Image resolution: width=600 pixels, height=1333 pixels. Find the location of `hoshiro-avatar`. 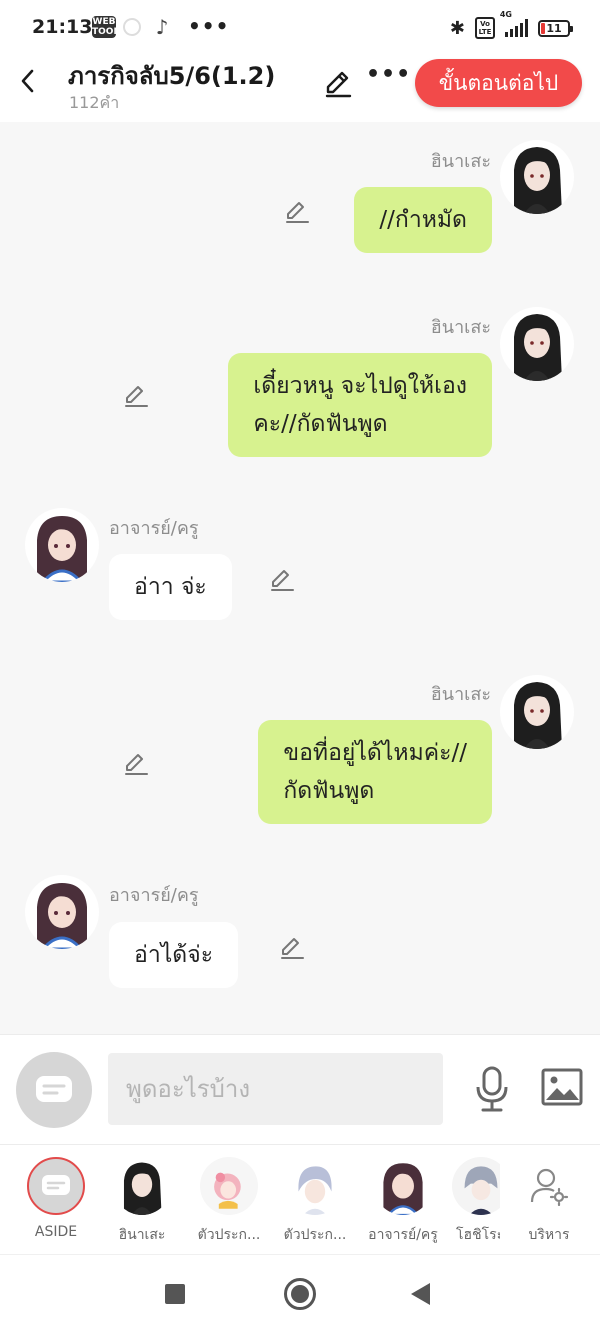

hoshiro-avatar is located at coordinates (476, 1186).